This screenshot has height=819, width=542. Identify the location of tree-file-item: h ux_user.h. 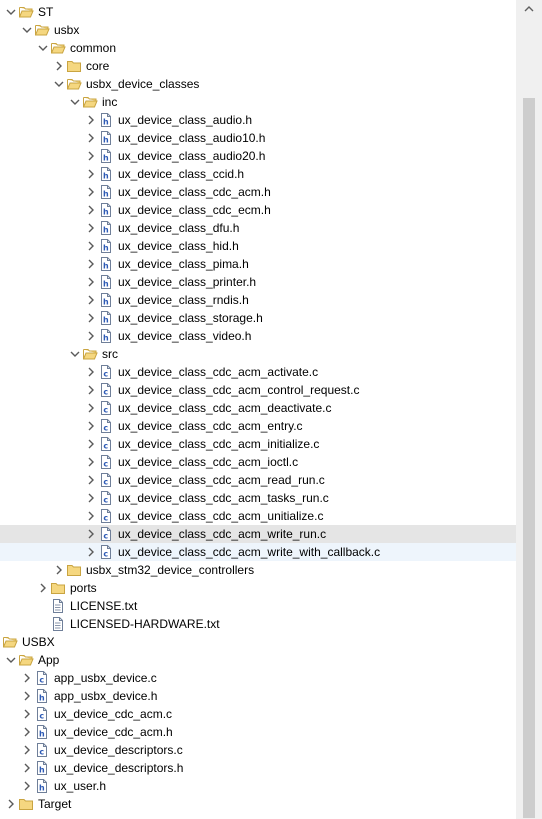
(258, 786).